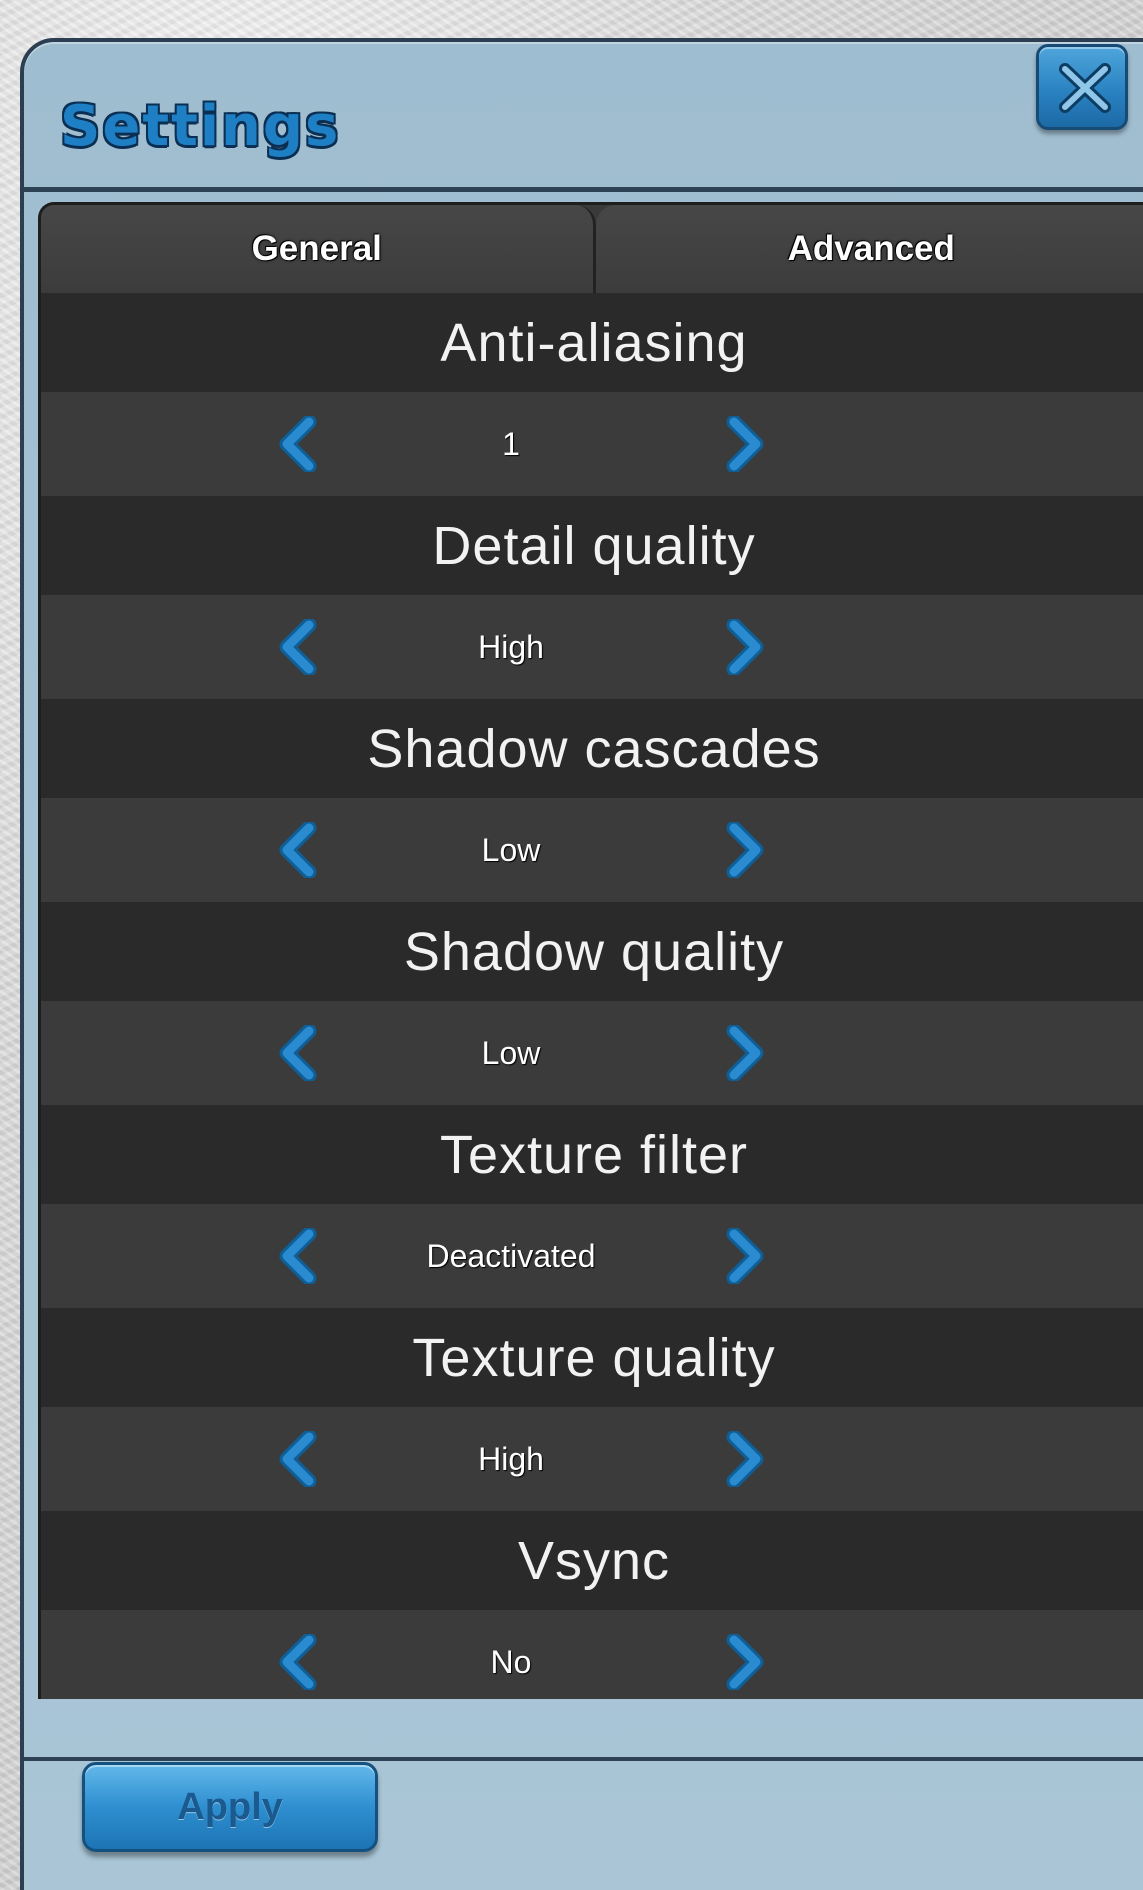 This screenshot has width=1143, height=1890. I want to click on setting-label: Shadow cascades, so click(592, 748).